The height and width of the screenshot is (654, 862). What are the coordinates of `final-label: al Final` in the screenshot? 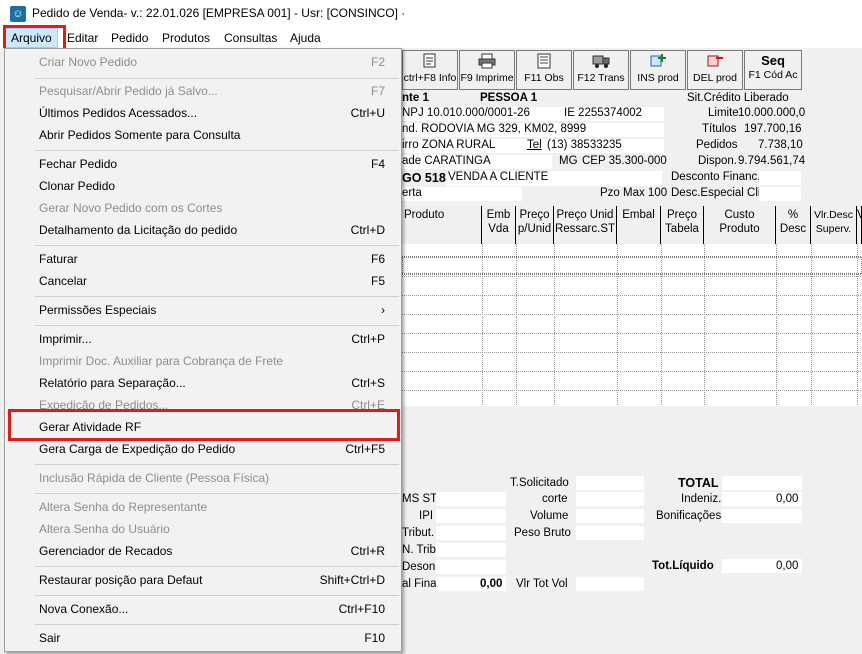 It's located at (421, 584).